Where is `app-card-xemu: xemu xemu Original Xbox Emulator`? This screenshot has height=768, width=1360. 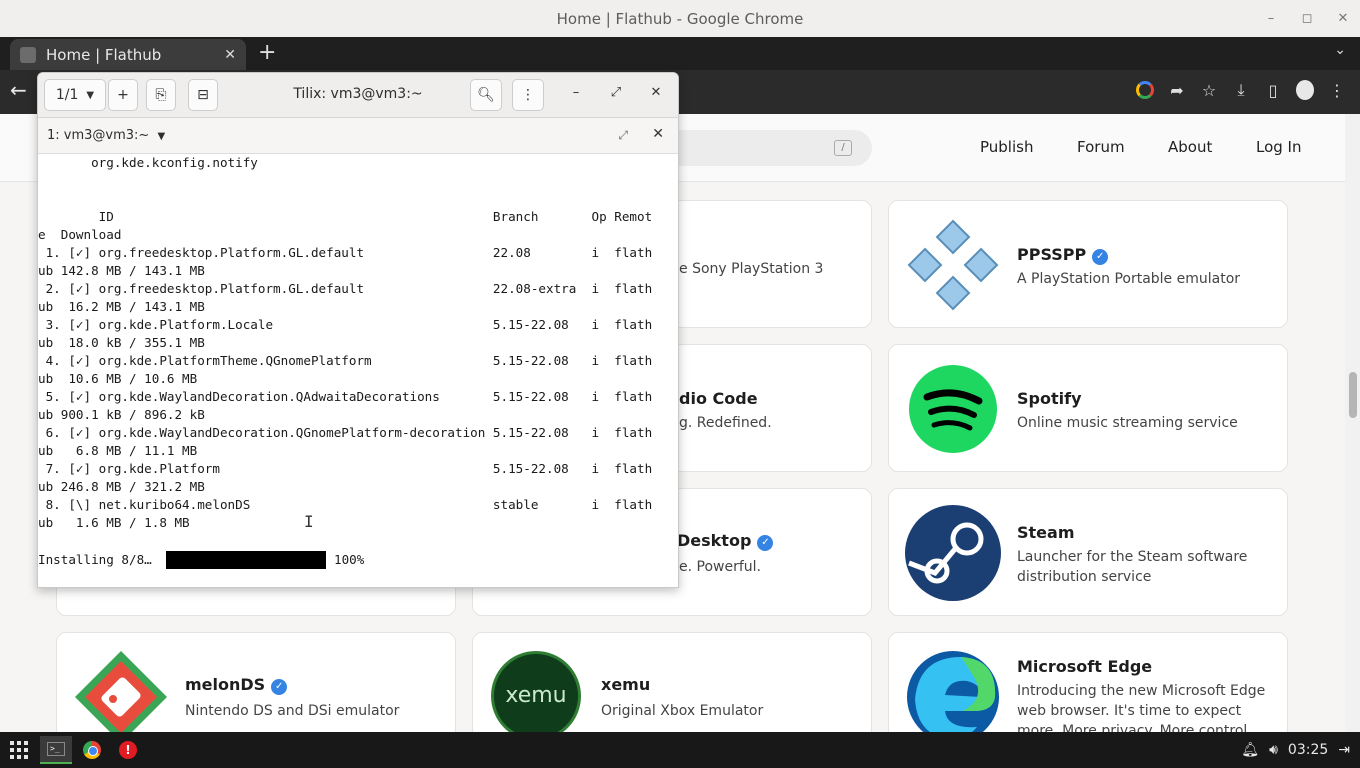 app-card-xemu: xemu xemu Original Xbox Emulator is located at coordinates (672, 682).